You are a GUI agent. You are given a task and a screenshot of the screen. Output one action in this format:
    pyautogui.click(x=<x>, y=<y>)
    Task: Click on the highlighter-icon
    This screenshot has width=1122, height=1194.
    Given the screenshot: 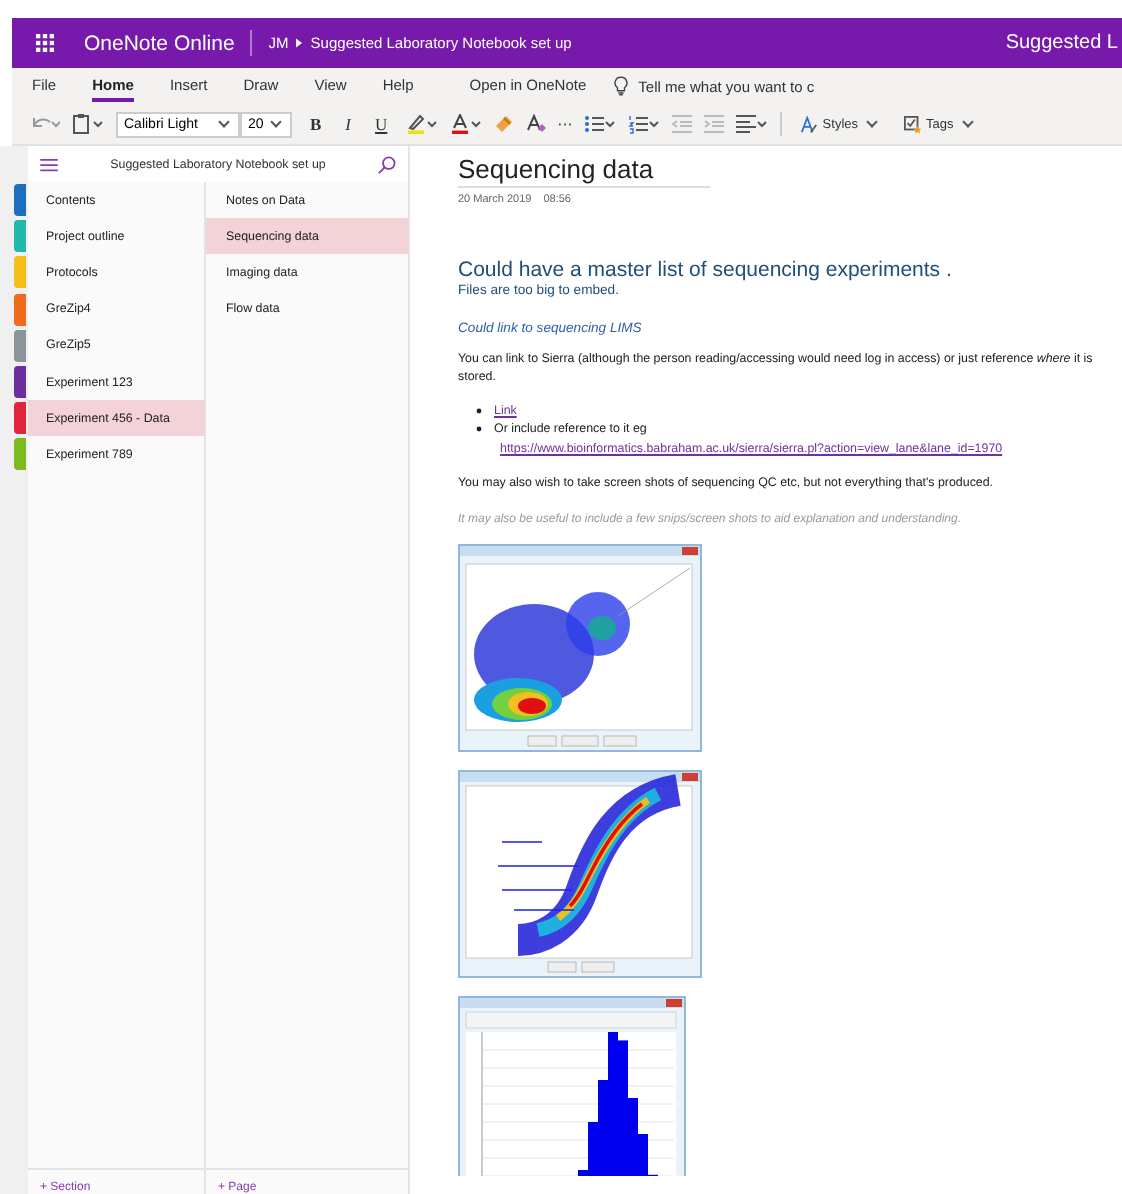 What is the action you would take?
    pyautogui.click(x=421, y=124)
    